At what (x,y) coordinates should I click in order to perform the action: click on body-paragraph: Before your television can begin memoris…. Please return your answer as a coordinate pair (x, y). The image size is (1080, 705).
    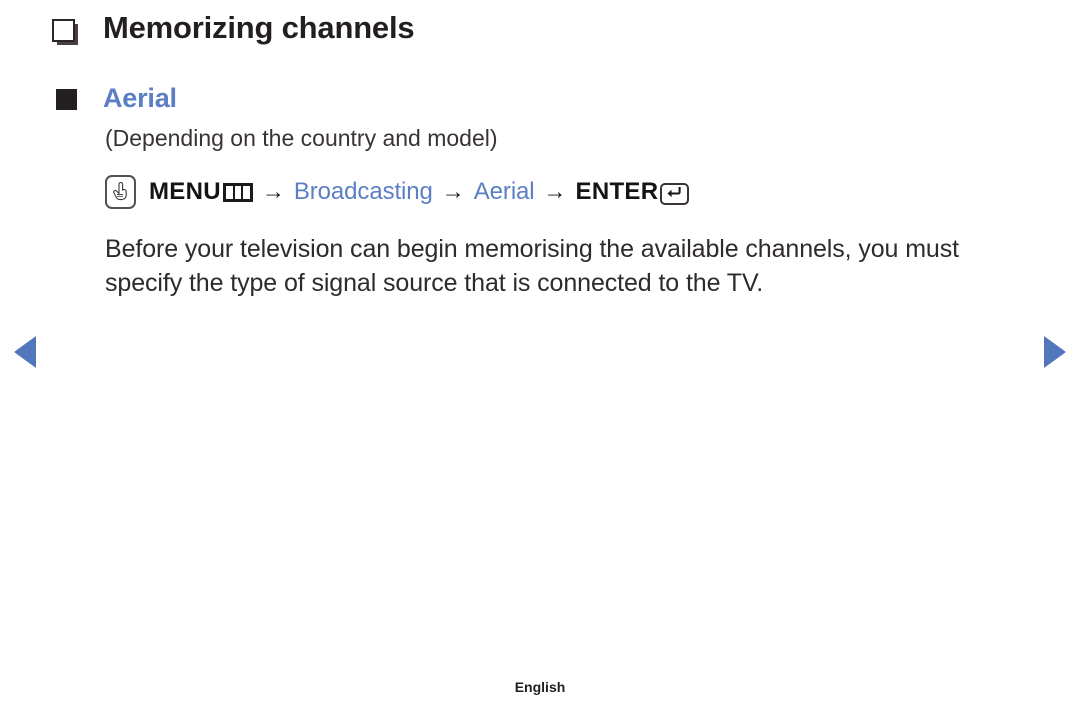
    Looking at the image, I should click on (532, 265).